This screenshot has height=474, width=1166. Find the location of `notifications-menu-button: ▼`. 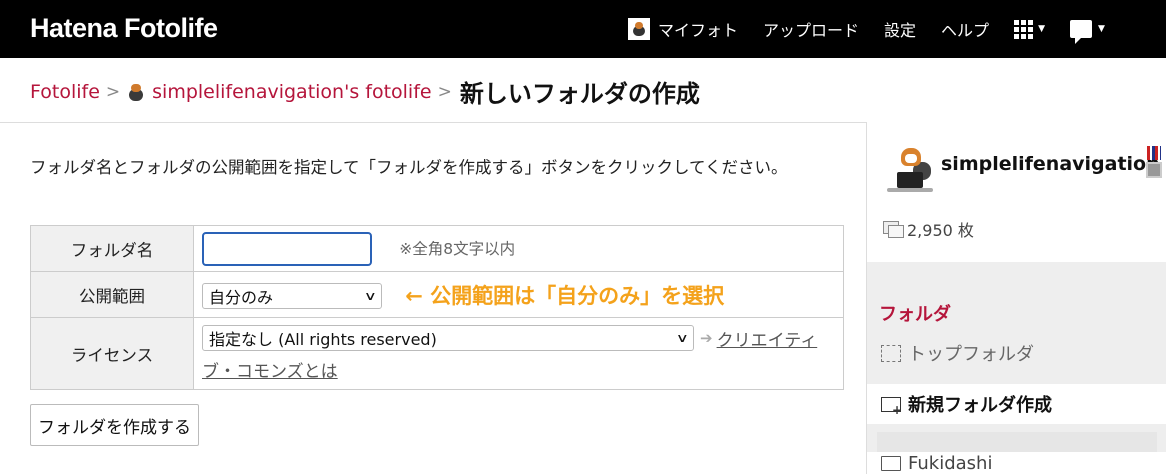

notifications-menu-button: ▼ is located at coordinates (1087, 32).